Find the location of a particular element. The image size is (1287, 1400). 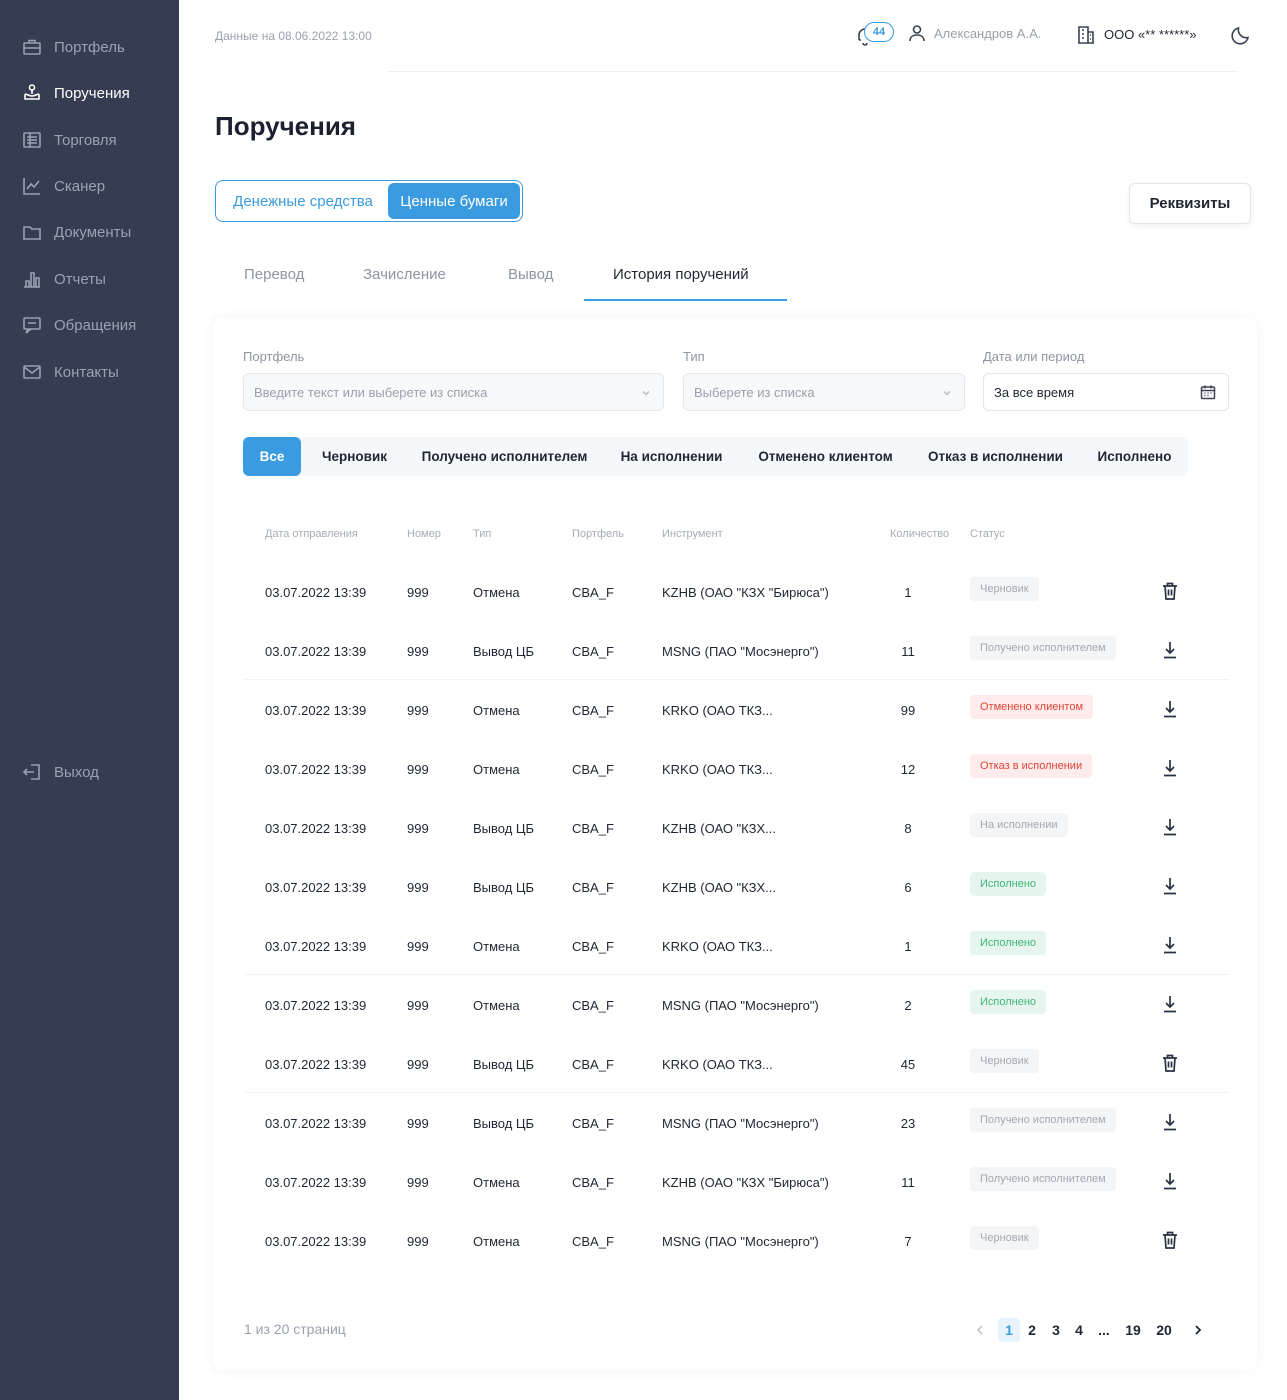

sidebar-item-scanner: Сканер is located at coordinates (63, 186).